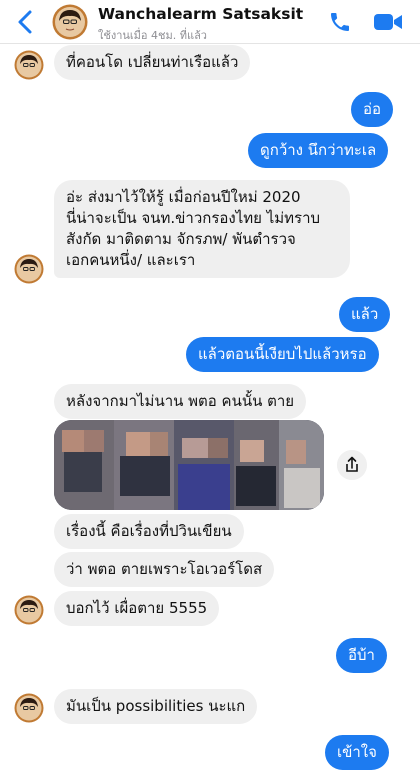  I want to click on message-incoming: ว่า พตอ ตายเพราะโอเวอร์โดส, so click(164, 569).